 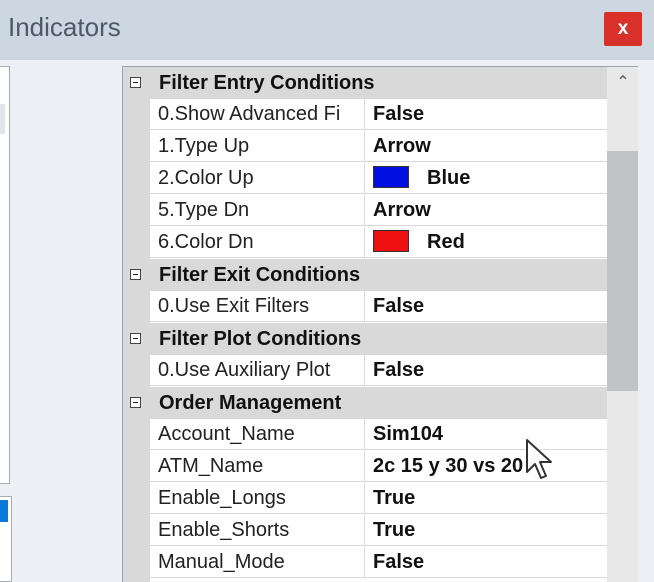 I want to click on category-label: Filter Plot Conditions, so click(x=260, y=339).